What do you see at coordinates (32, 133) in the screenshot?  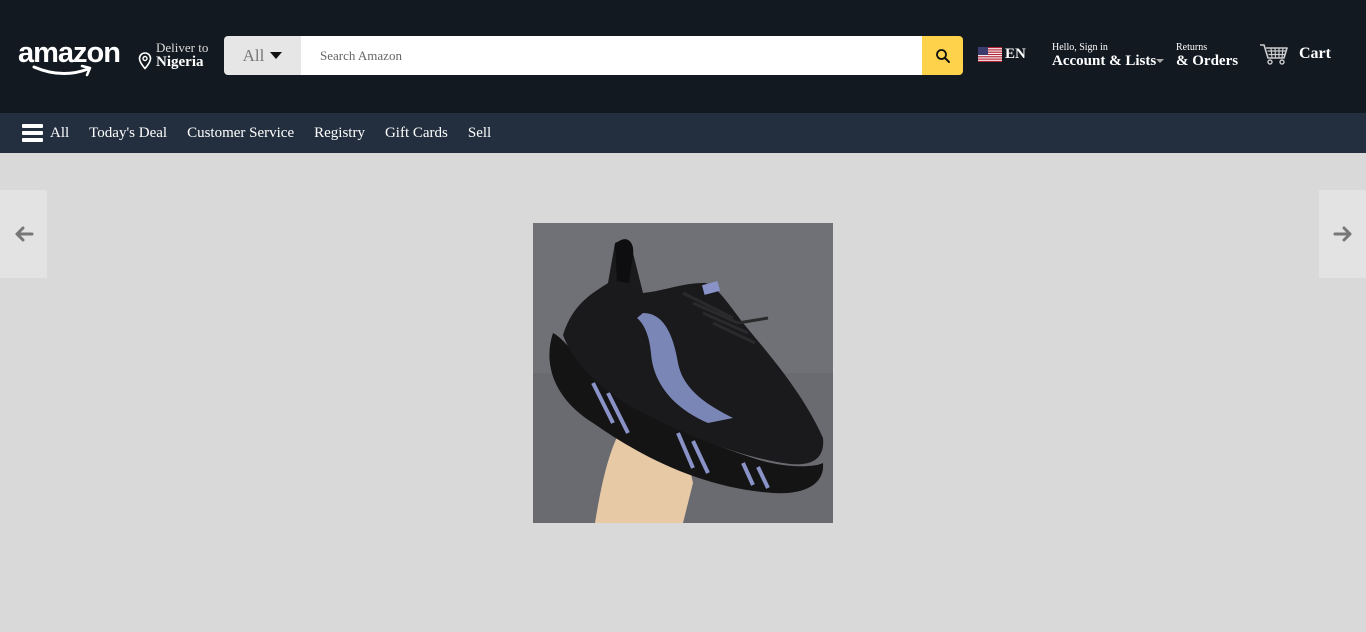 I see `hamburger-menu-icon` at bounding box center [32, 133].